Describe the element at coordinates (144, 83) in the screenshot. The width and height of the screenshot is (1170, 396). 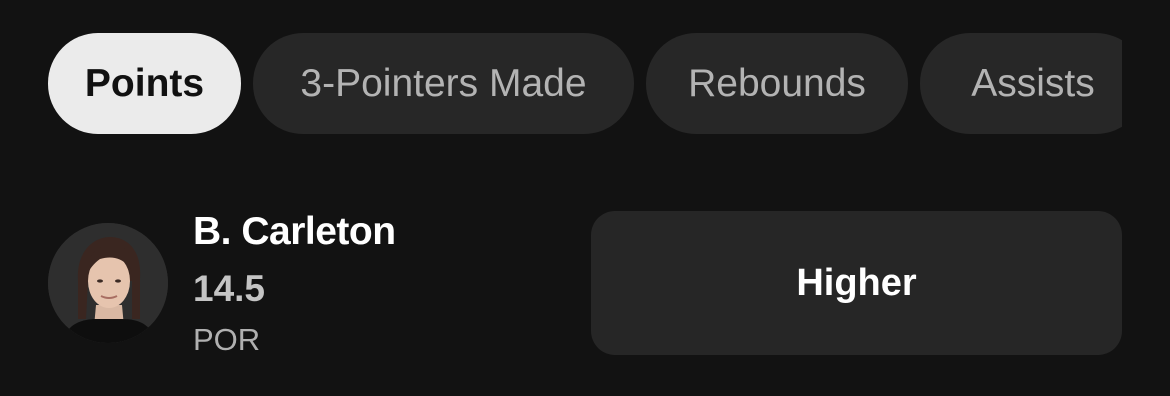
I see `tab-points: Points` at that location.